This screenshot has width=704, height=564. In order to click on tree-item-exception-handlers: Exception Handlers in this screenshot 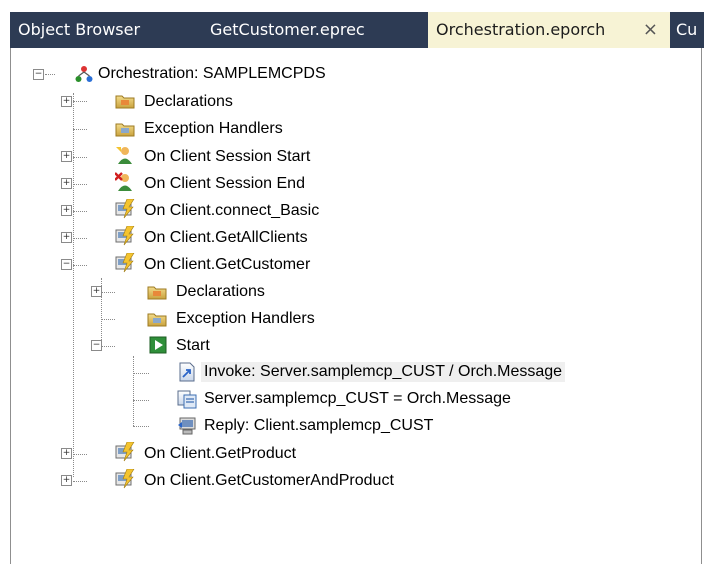, I will do `click(213, 129)`.